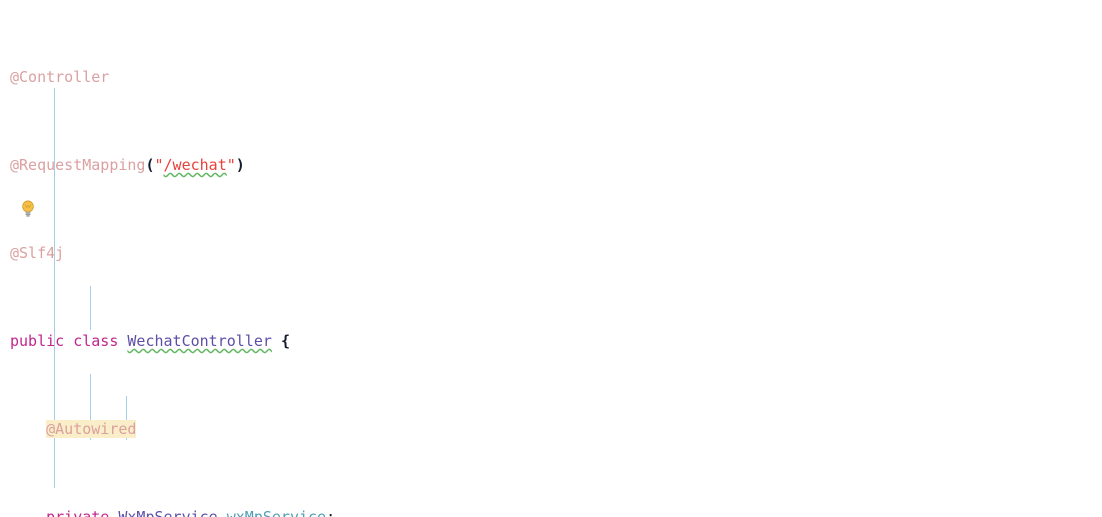 This screenshot has height=517, width=1102. Describe the element at coordinates (276, 512) in the screenshot. I see `field-wxmpservice: wxMpService` at that location.